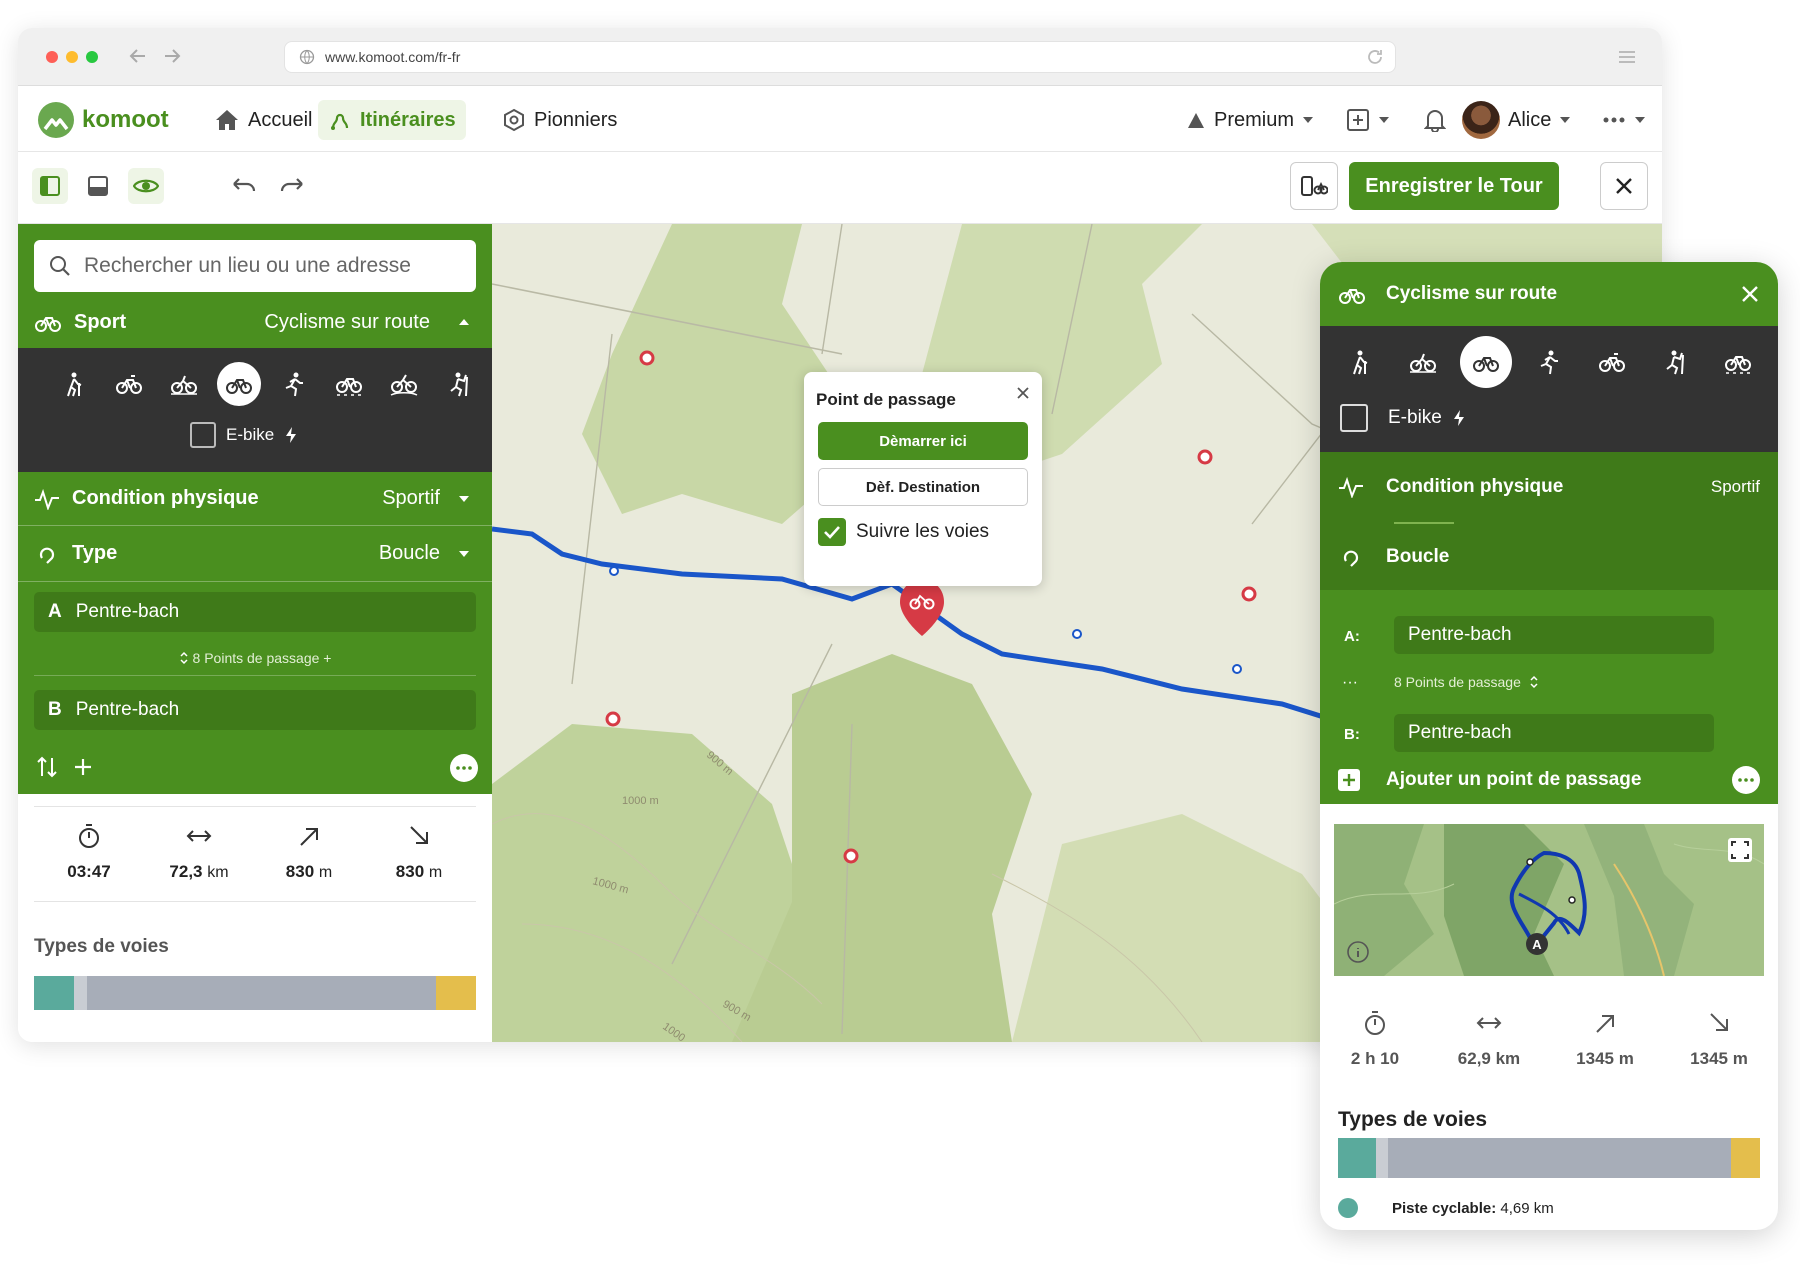 This screenshot has width=1800, height=1280. I want to click on fitness-selector: Condition physique Sportif, so click(255, 499).